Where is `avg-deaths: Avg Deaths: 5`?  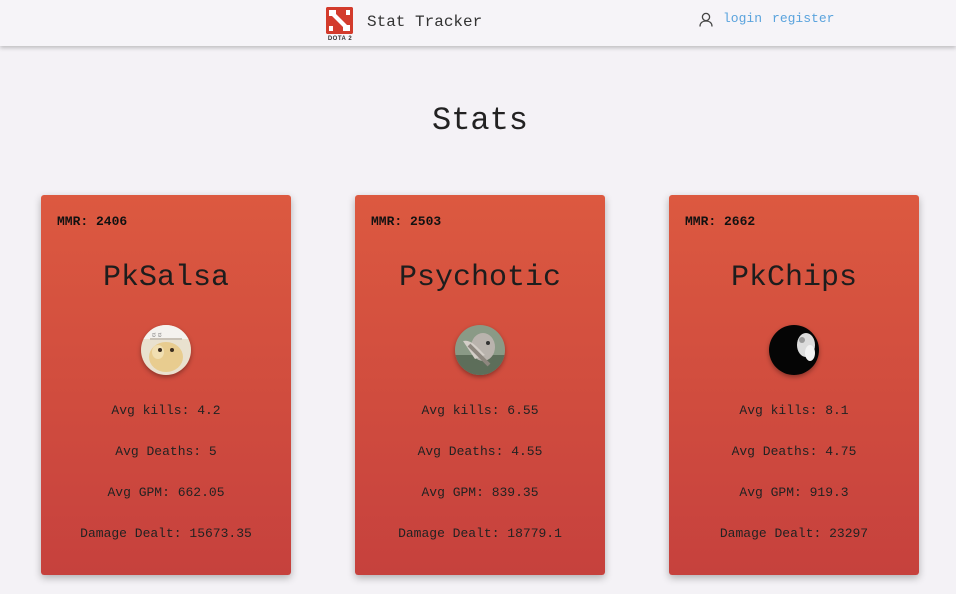
avg-deaths: Avg Deaths: 5 is located at coordinates (166, 451).